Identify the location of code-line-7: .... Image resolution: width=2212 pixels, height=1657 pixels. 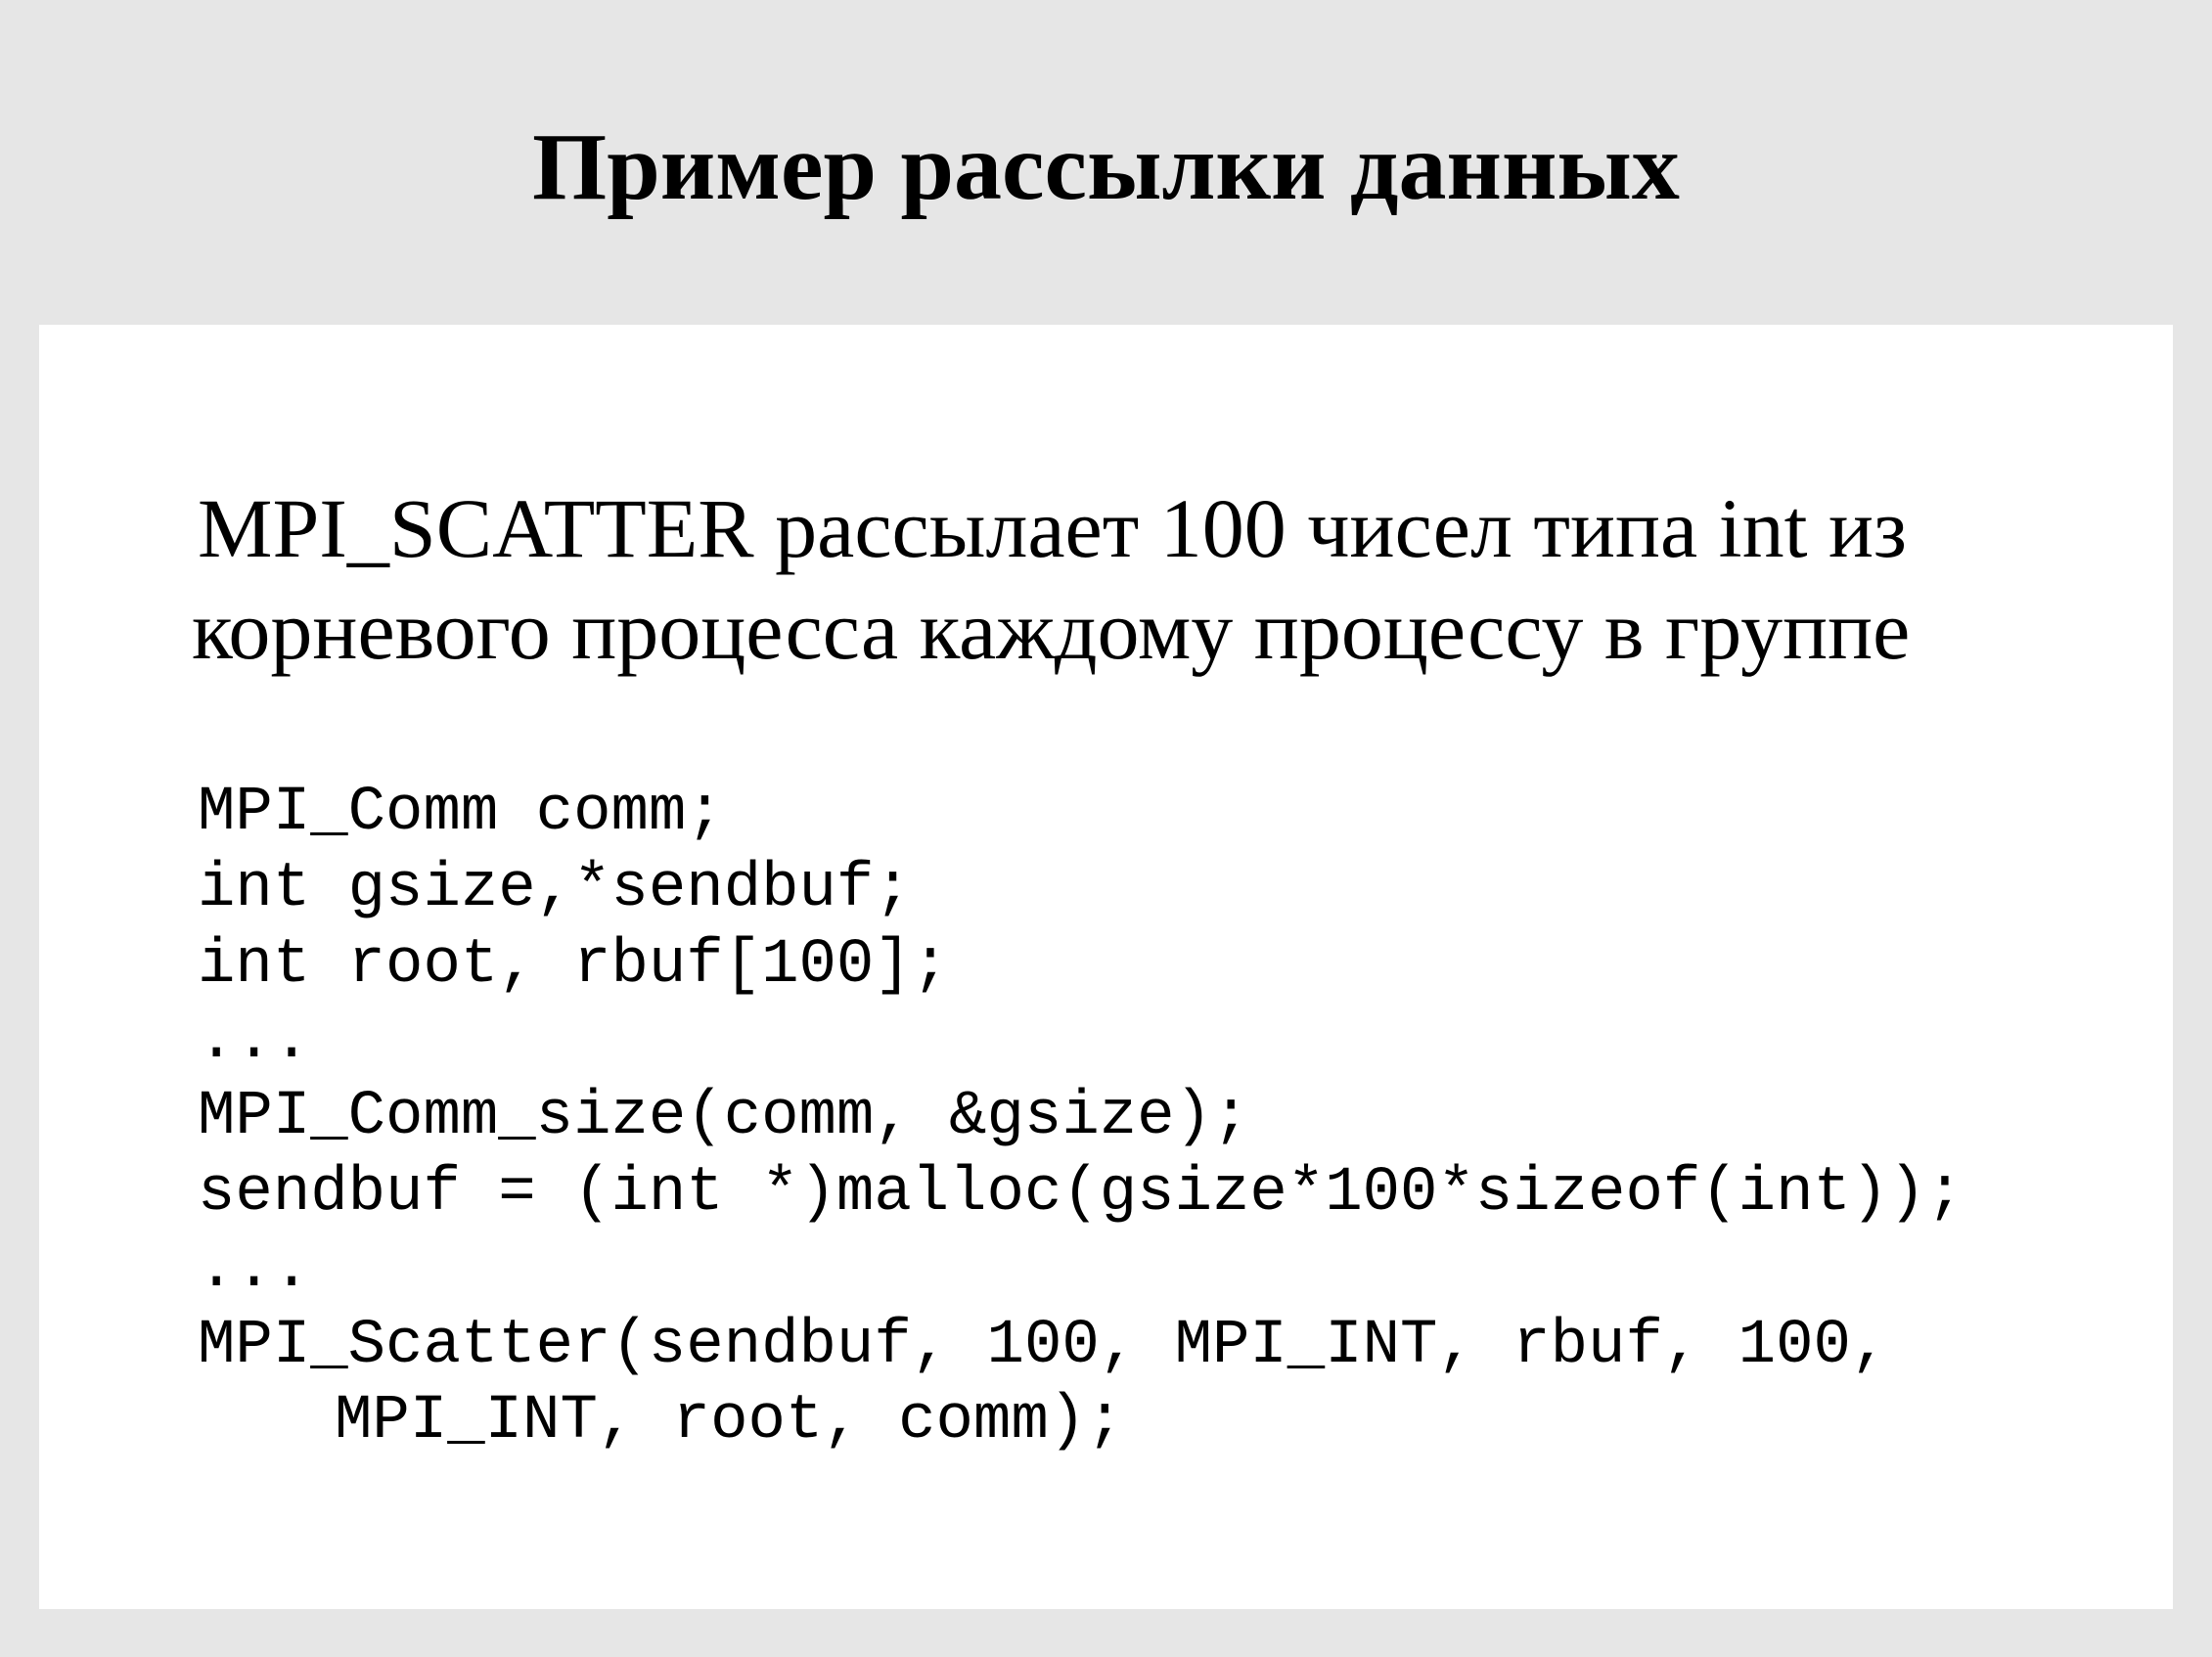
(254, 1269).